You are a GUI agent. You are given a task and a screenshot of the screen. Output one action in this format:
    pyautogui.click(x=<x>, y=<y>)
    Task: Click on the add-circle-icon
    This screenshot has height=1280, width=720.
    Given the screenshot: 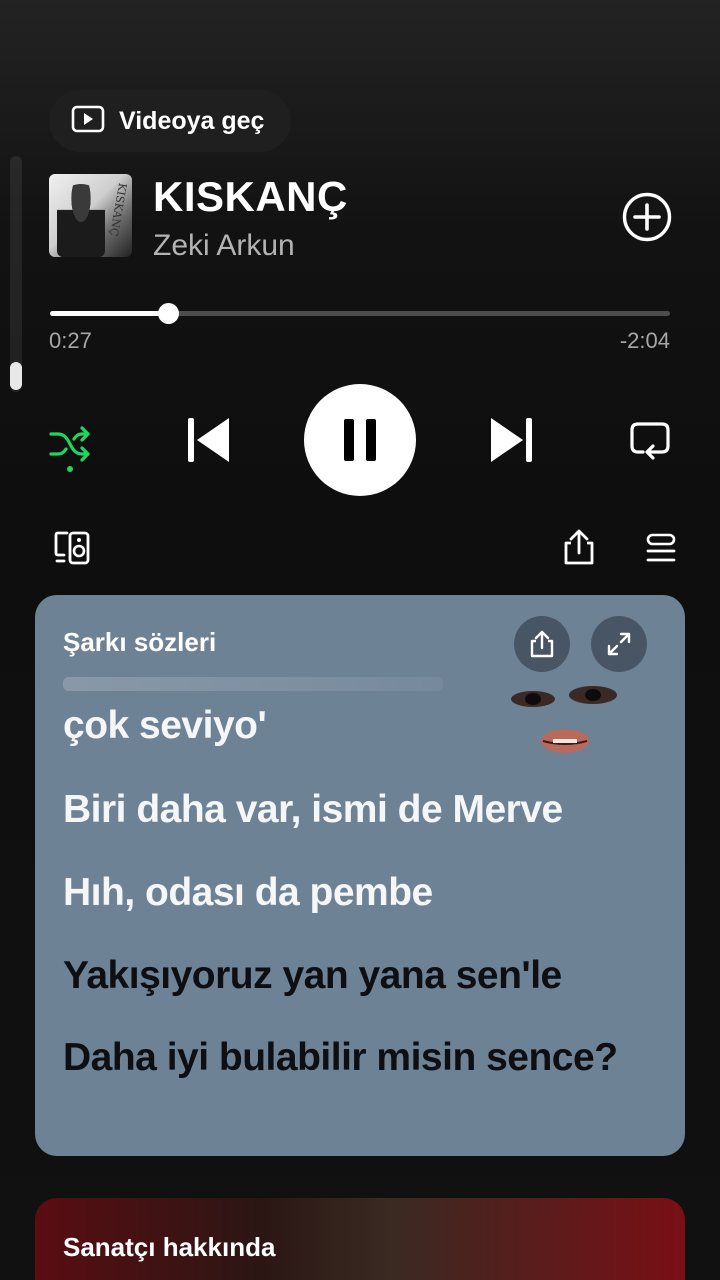 What is the action you would take?
    pyautogui.click(x=647, y=217)
    